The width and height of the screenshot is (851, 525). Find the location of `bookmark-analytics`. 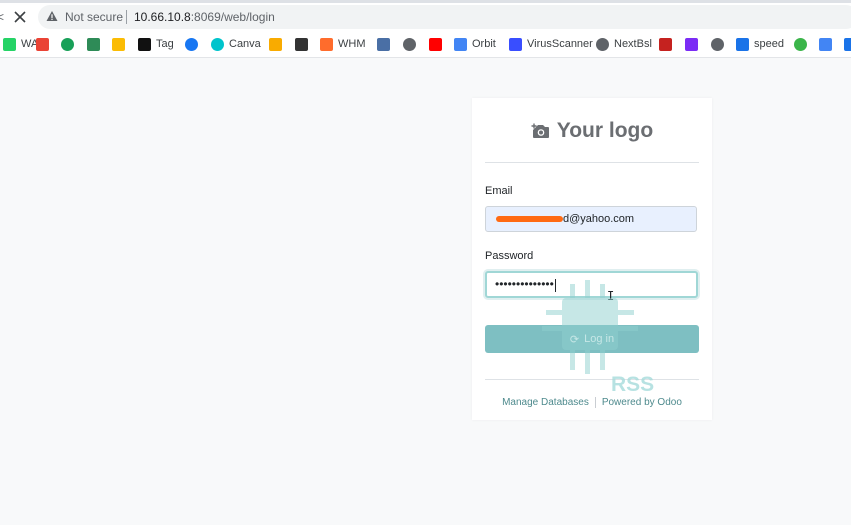

bookmark-analytics is located at coordinates (278, 44).